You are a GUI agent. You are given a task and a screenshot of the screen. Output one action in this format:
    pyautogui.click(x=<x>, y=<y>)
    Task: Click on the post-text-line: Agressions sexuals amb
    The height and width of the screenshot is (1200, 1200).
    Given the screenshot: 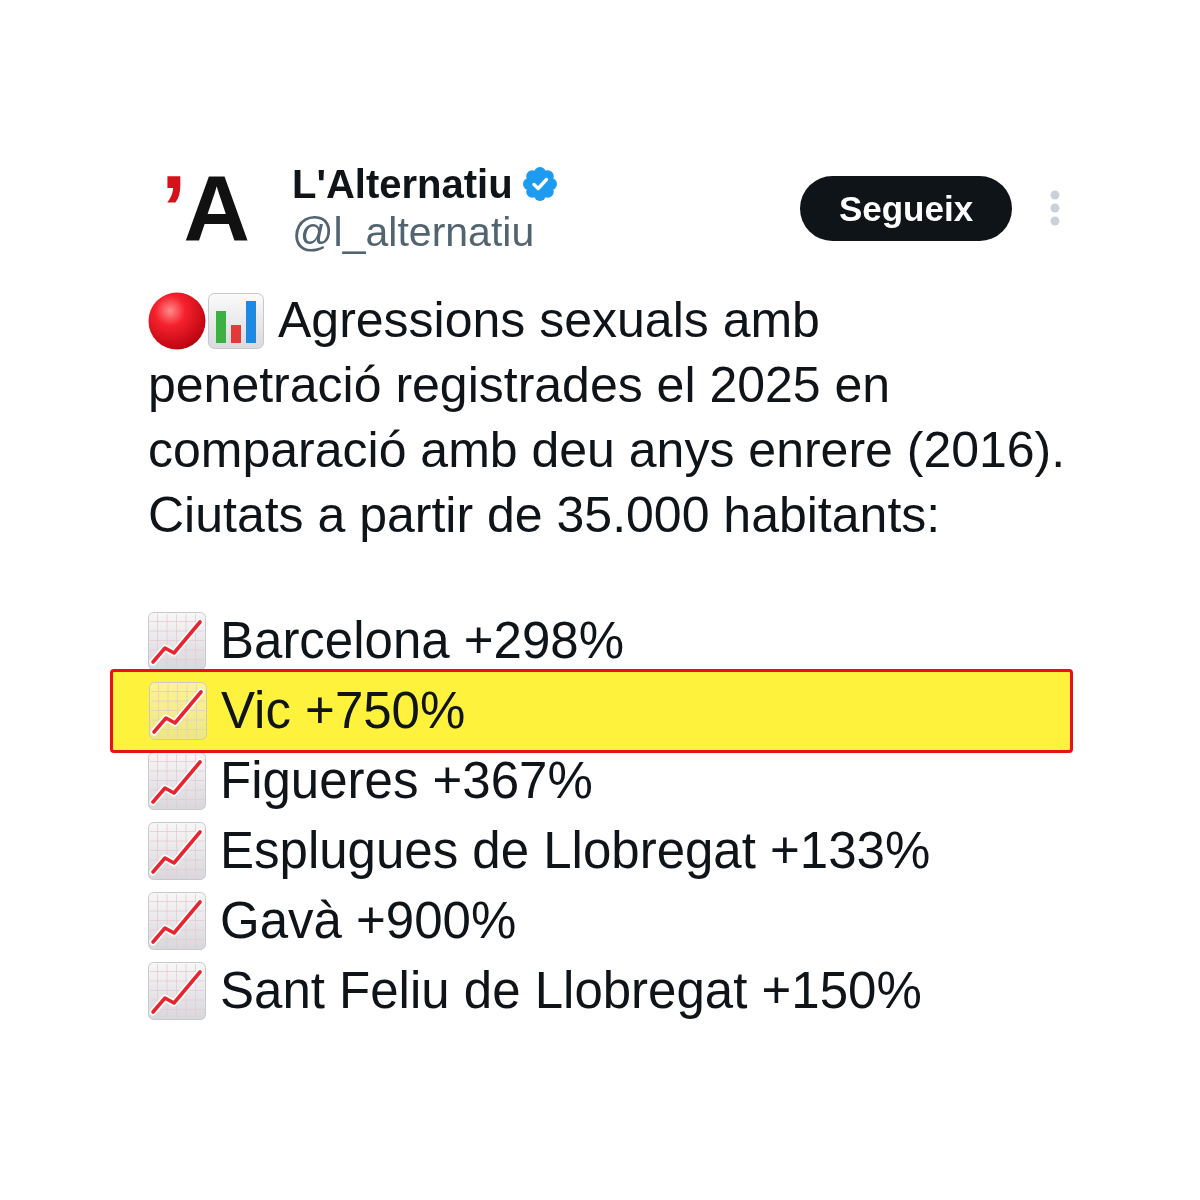 What is the action you would take?
    pyautogui.click(x=549, y=320)
    